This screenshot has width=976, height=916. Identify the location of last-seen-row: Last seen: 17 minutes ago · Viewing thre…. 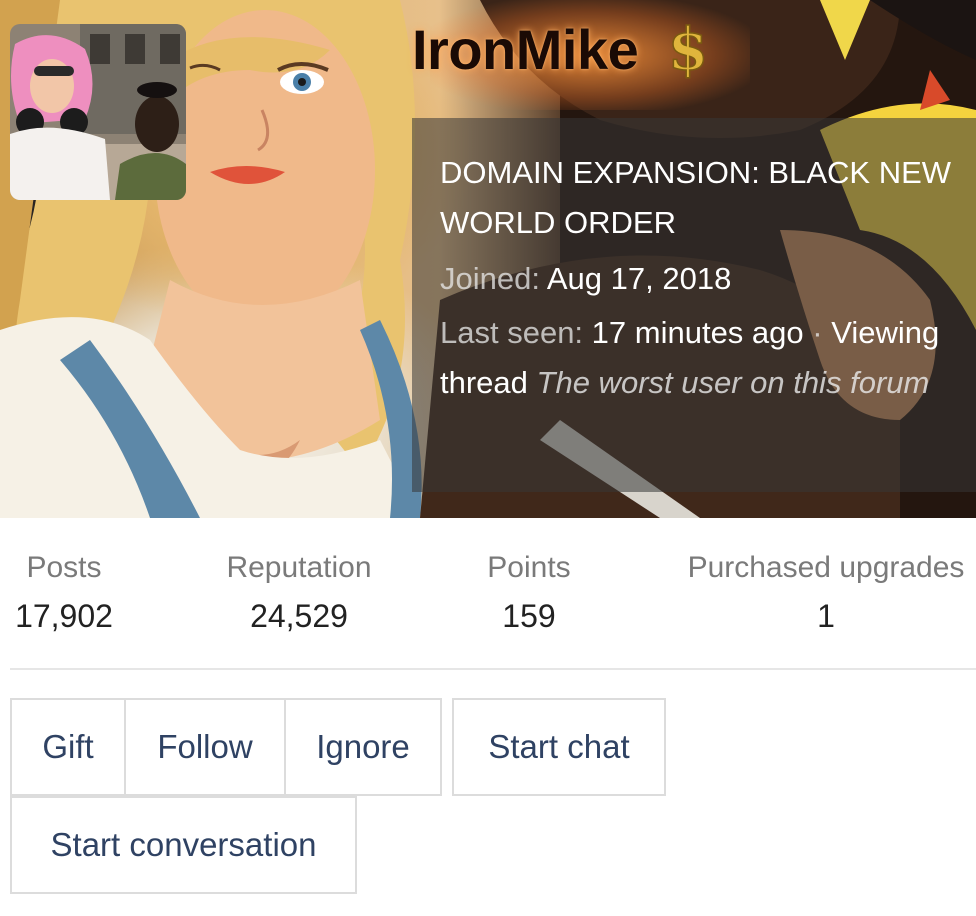
(698, 358).